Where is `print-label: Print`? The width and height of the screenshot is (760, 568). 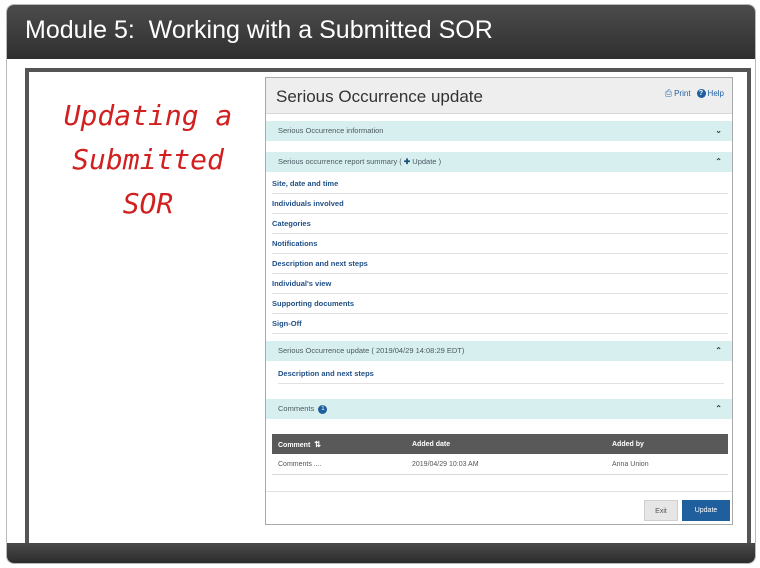 print-label: Print is located at coordinates (682, 93).